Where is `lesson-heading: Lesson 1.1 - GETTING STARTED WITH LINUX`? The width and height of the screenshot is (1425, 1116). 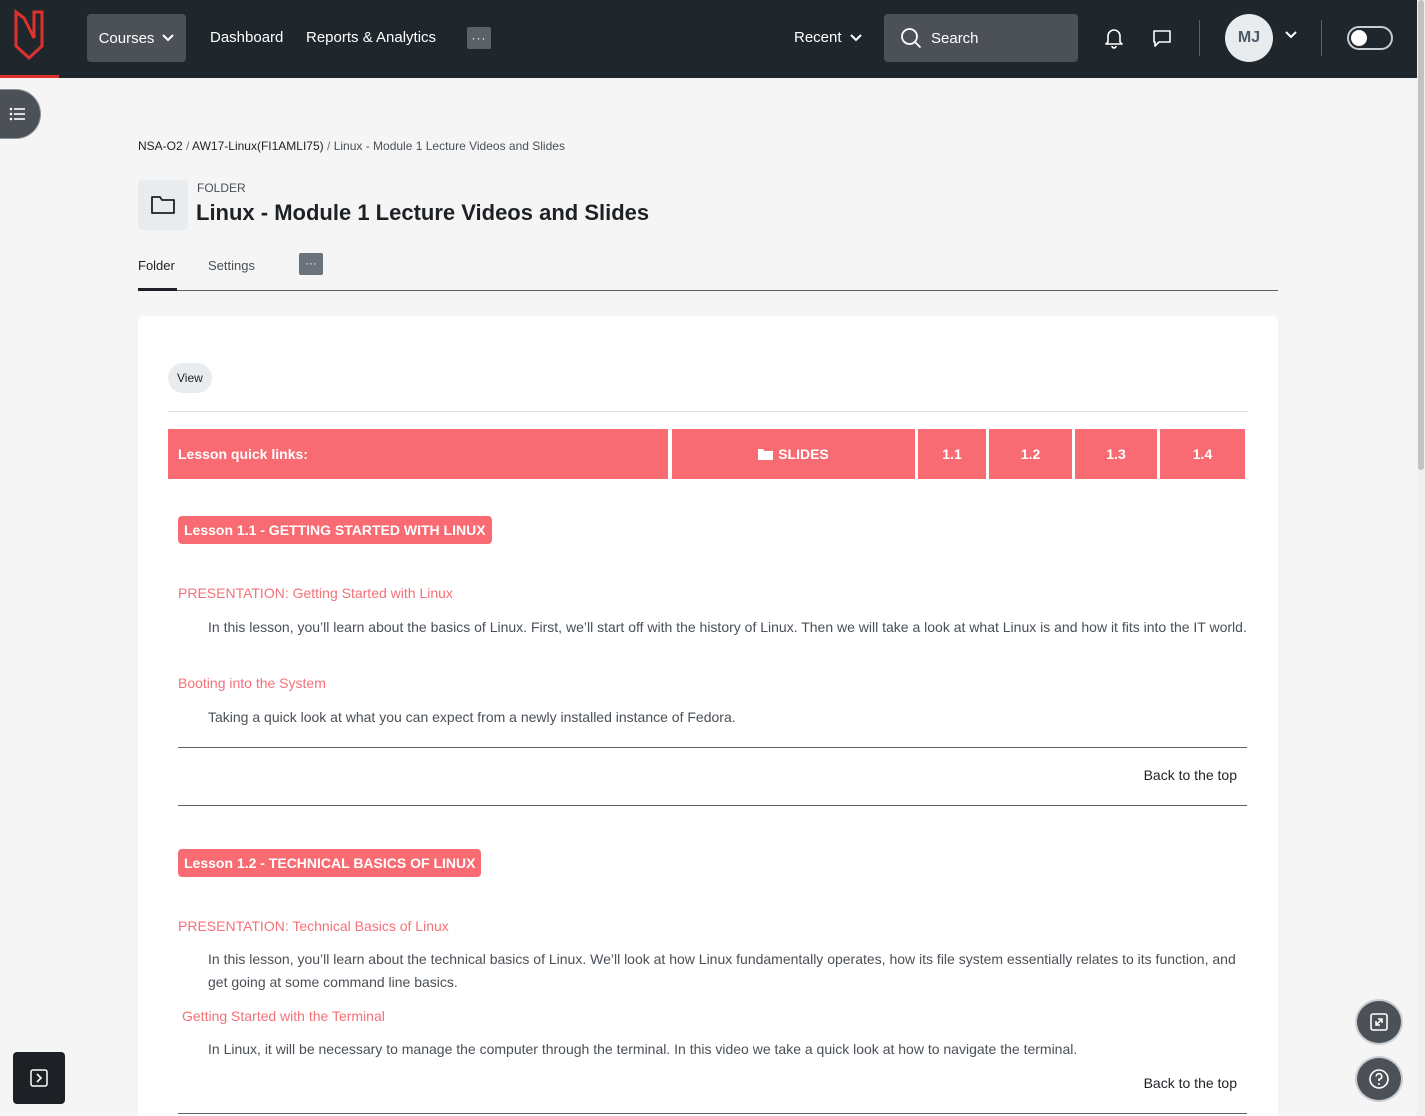
lesson-heading: Lesson 1.1 - GETTING STARTED WITH LINUX is located at coordinates (335, 530).